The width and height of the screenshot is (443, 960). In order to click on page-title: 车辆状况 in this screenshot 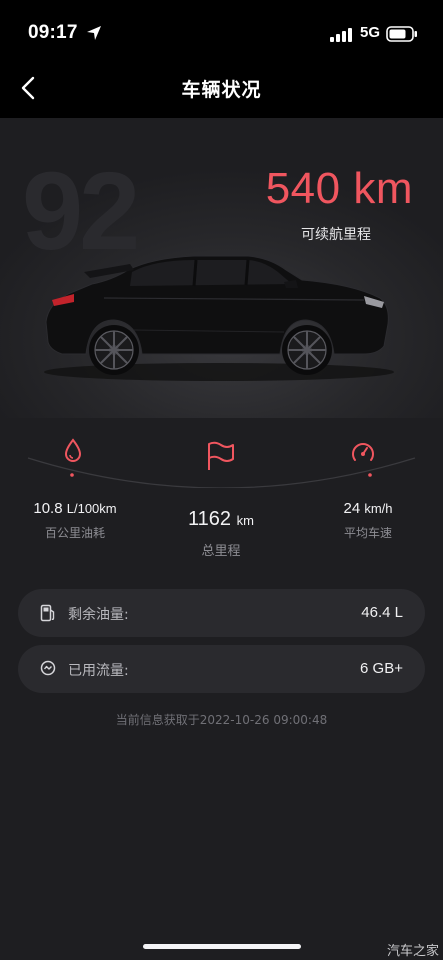, I will do `click(221, 90)`.